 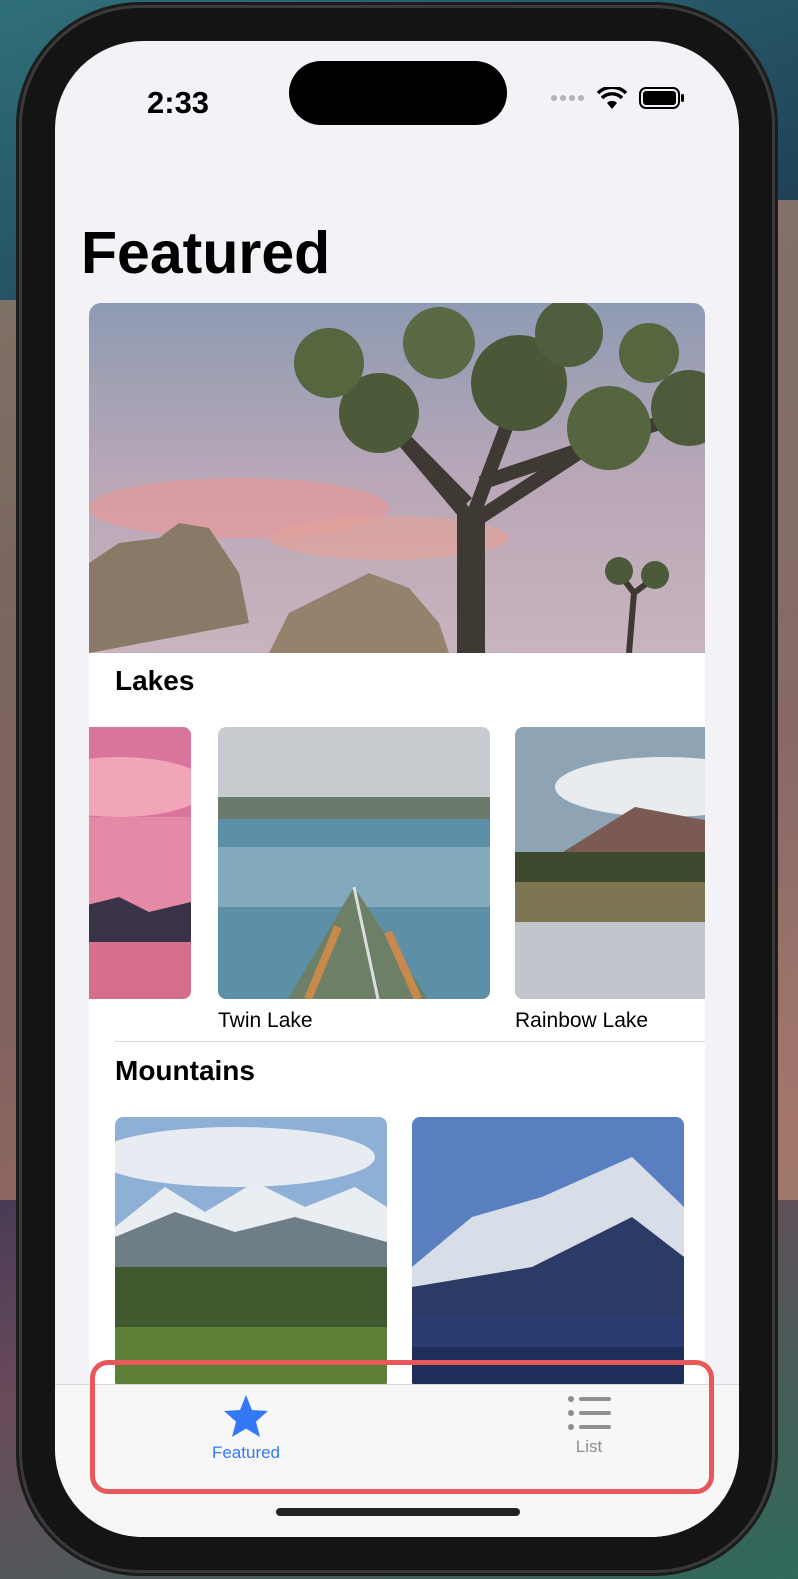 I want to click on mountain-image-snow-peak, so click(x=548, y=1253).